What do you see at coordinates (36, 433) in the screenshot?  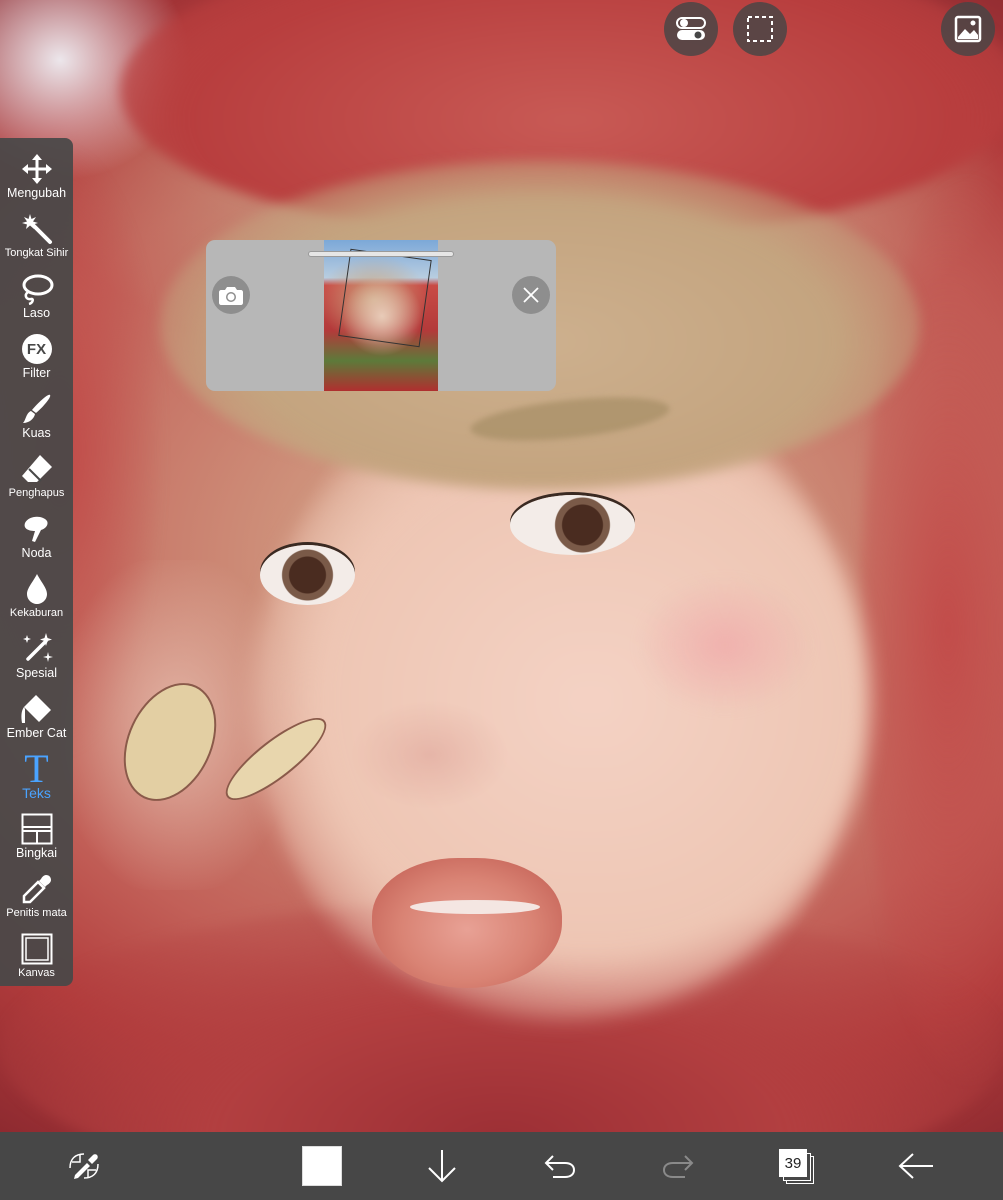 I see `tool-label: Kuas` at bounding box center [36, 433].